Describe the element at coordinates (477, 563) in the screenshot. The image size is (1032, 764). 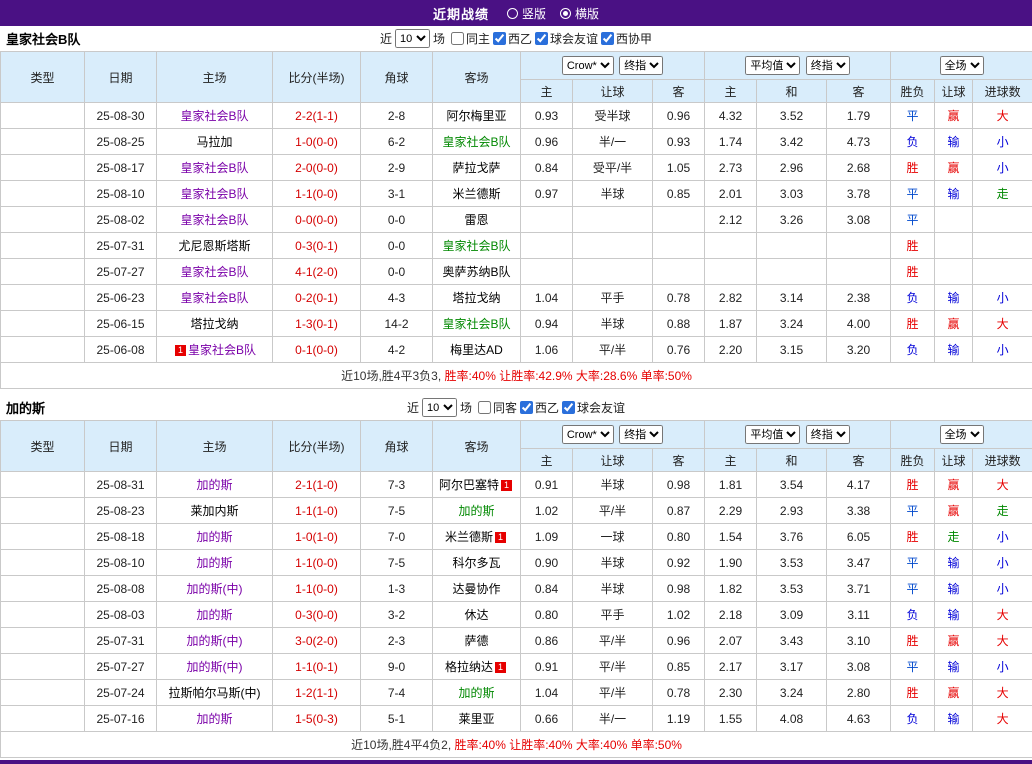
I see `away-team: 科尔多瓦` at that location.